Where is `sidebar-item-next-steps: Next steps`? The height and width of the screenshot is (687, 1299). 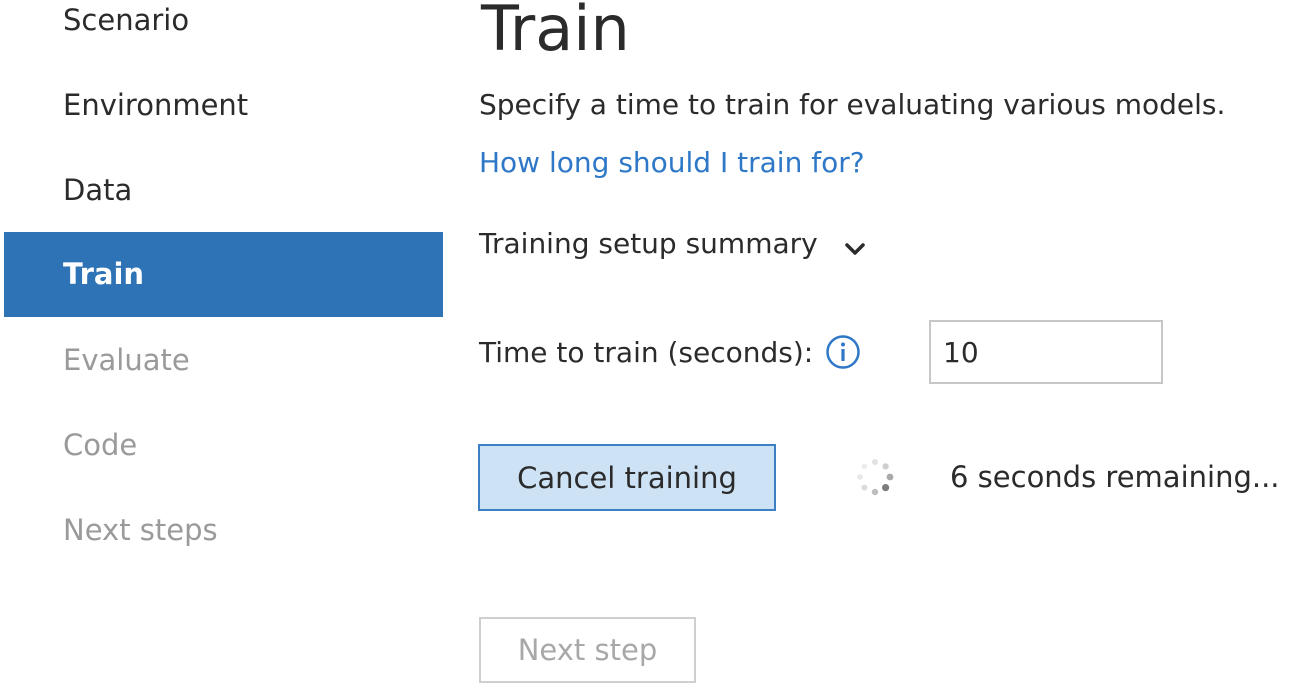 sidebar-item-next-steps: Next steps is located at coordinates (223, 530).